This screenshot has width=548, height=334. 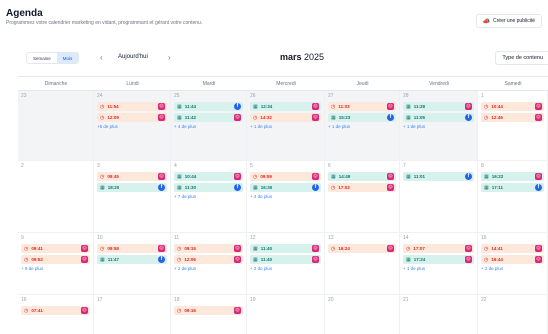 What do you see at coordinates (362, 106) in the screenshot?
I see `calendar-event: ◷ 11:03 ◎` at bounding box center [362, 106].